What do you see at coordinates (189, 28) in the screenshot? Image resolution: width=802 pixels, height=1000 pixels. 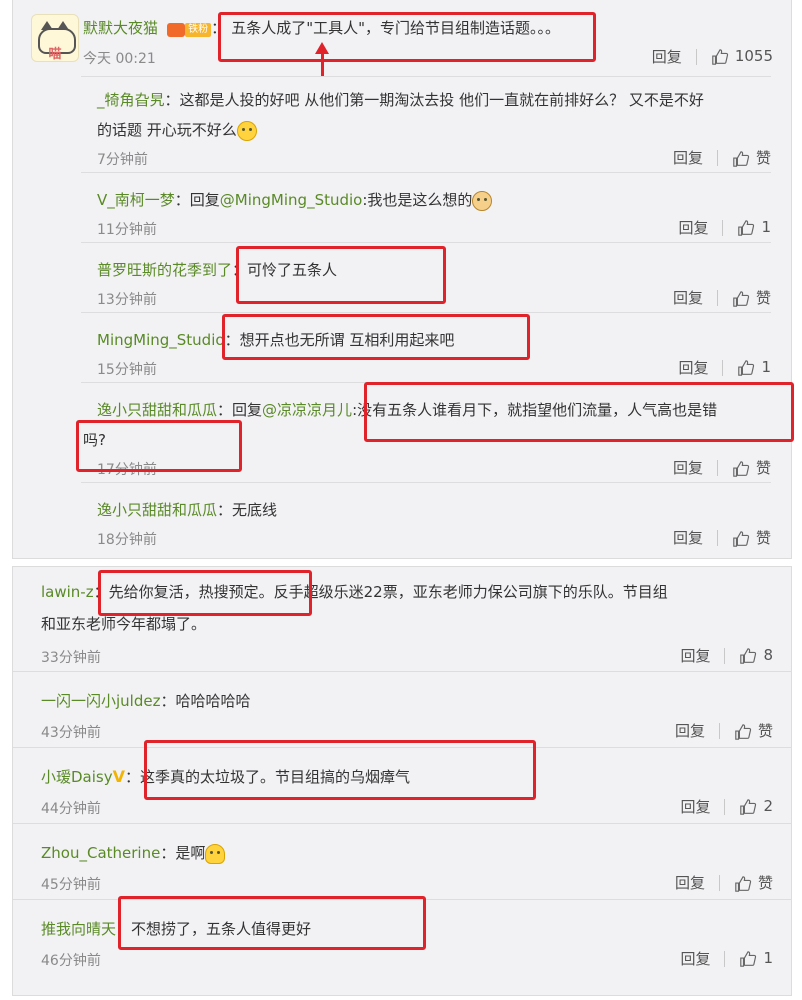 I see `fan-badge: 铁粉` at bounding box center [189, 28].